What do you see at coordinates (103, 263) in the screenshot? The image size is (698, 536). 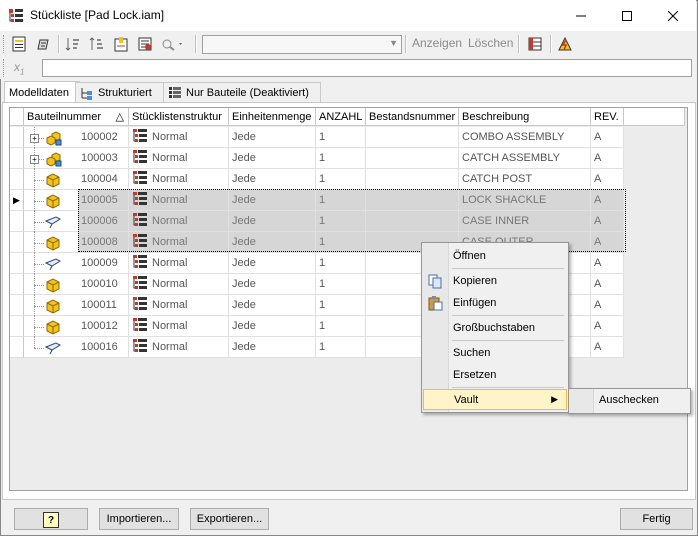 I see `cell-part: 100009` at bounding box center [103, 263].